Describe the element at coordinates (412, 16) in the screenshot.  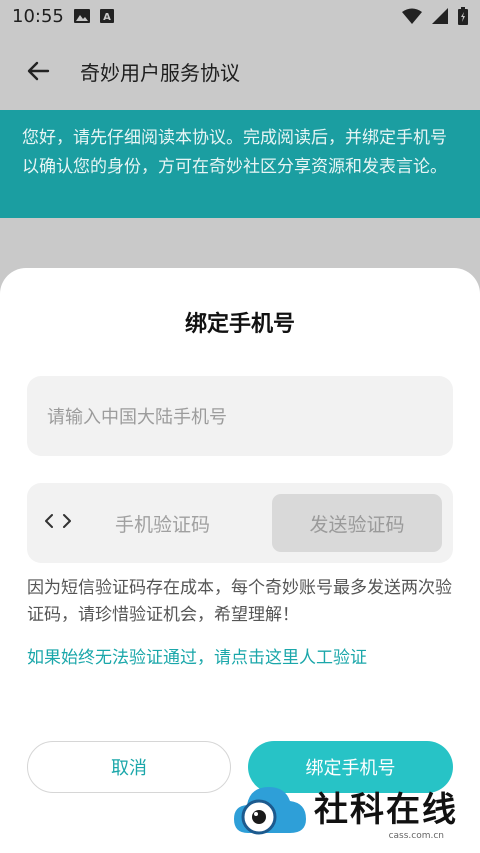
I see `wifi-icon` at that location.